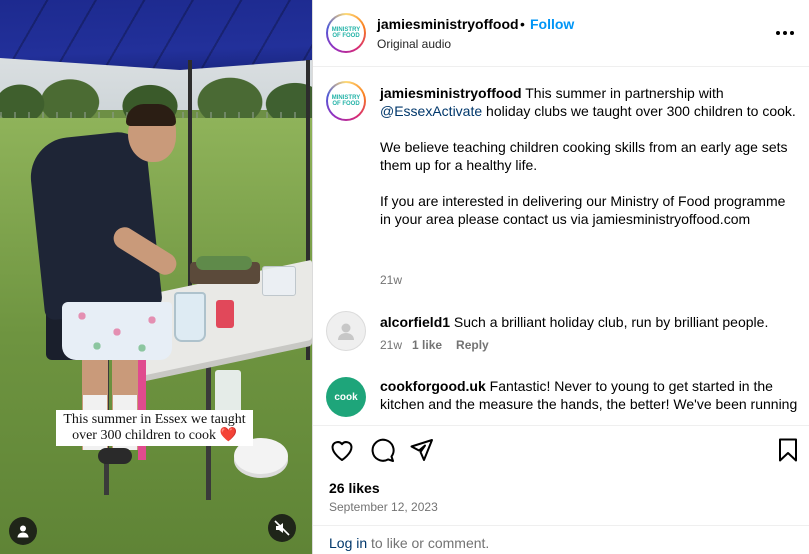 The width and height of the screenshot is (809, 554). What do you see at coordinates (552, 24) in the screenshot?
I see `follow-button: Follow` at bounding box center [552, 24].